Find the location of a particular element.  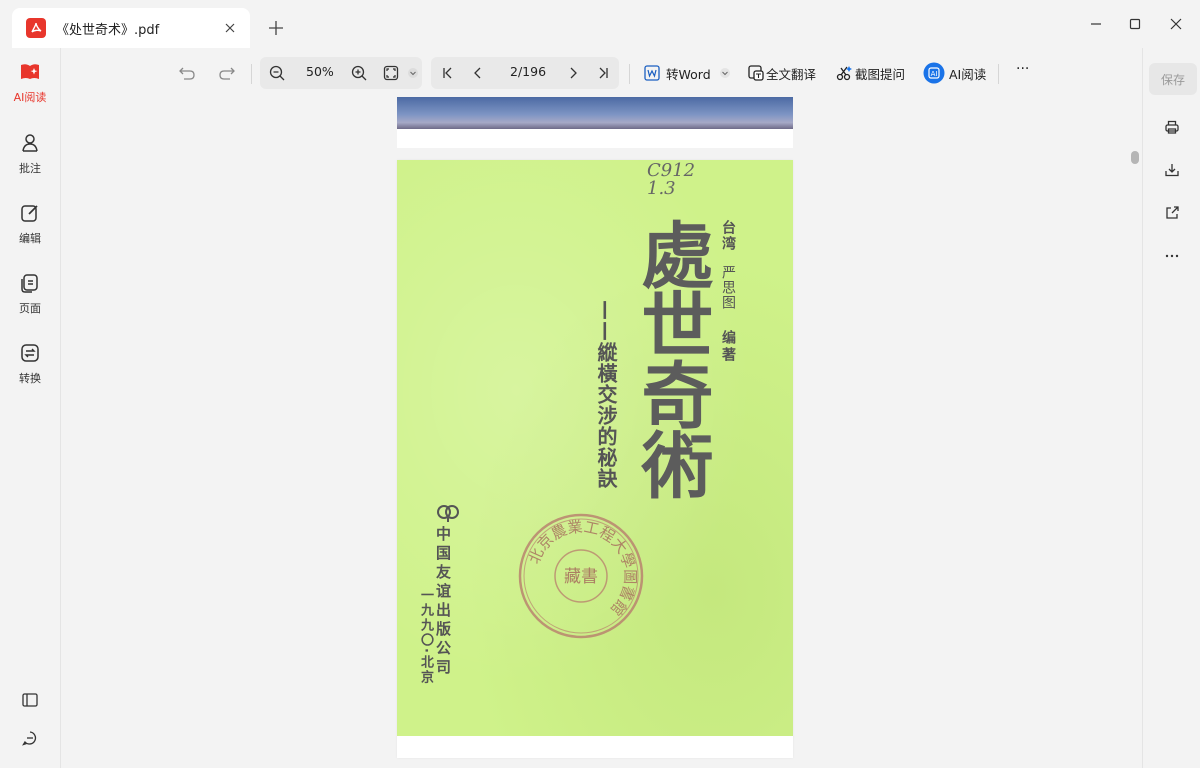

to-word-button: 转Word is located at coordinates (688, 73).